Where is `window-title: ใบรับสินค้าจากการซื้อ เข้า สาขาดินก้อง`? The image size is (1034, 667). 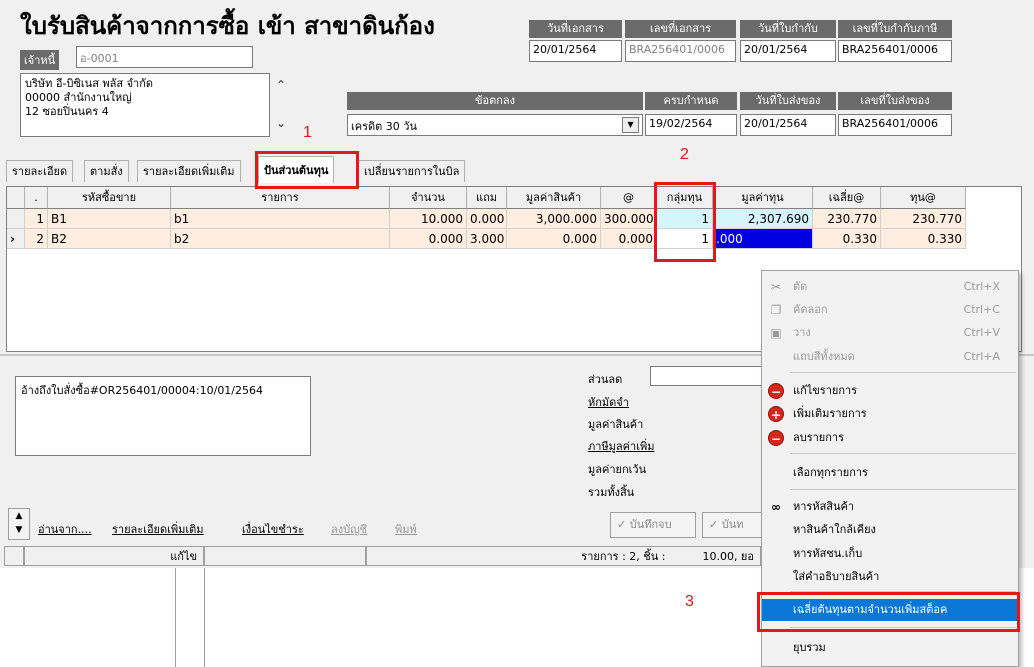
window-title: ใบรับสินค้าจากการซื้อ เข้า สาขาดินก้อง is located at coordinates (227, 26).